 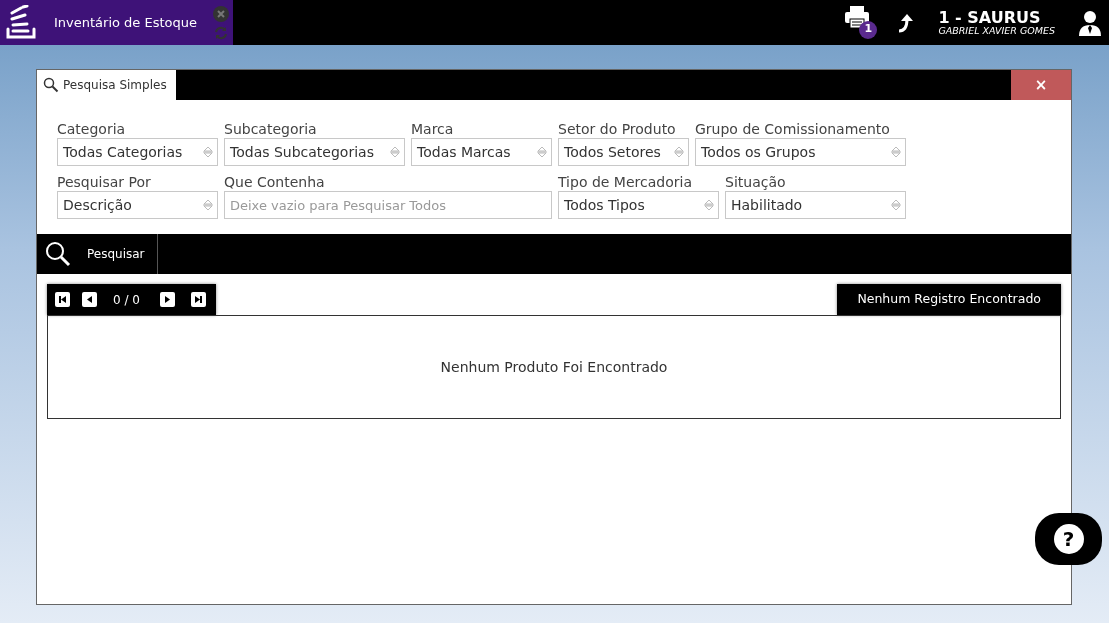 What do you see at coordinates (1041, 85) in the screenshot?
I see `close-button: ×` at bounding box center [1041, 85].